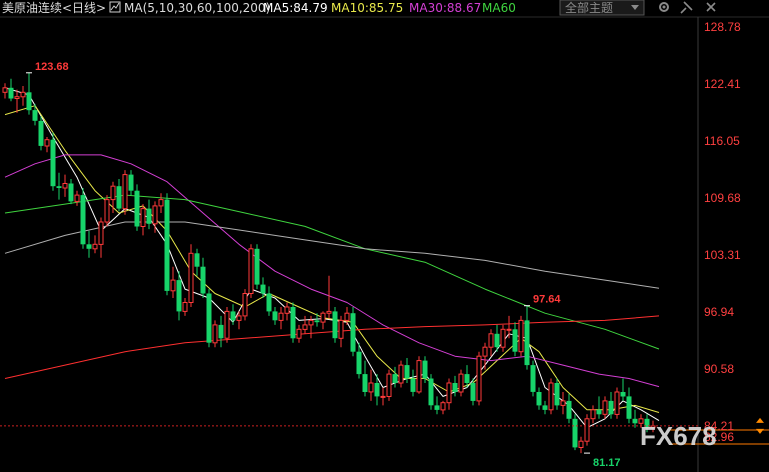 Image resolution: width=769 pixels, height=472 pixels. Describe the element at coordinates (84, 8) in the screenshot. I see `period-label: <日线>` at that location.